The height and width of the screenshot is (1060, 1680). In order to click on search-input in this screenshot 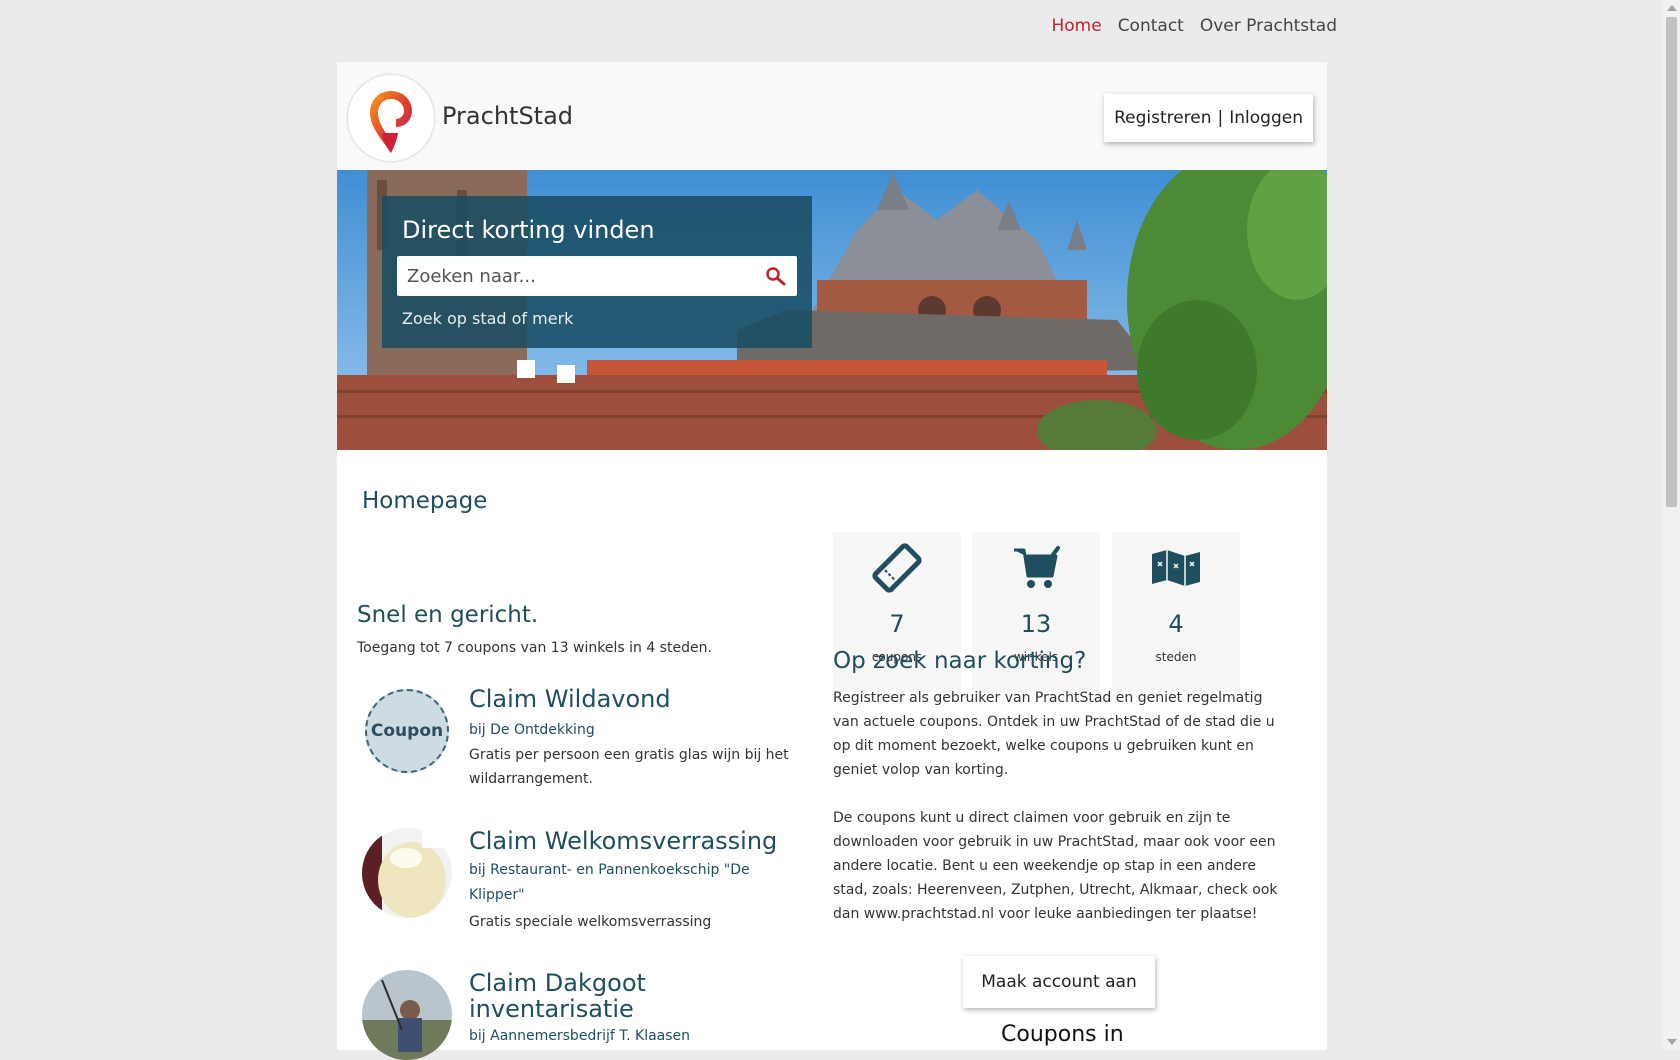, I will do `click(577, 276)`.